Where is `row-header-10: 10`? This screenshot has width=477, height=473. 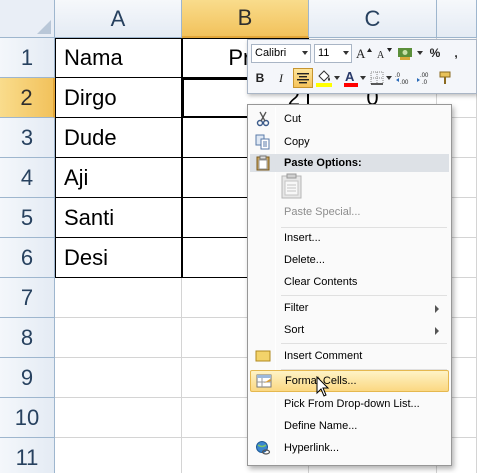
row-header-10: 10 is located at coordinates (27, 418).